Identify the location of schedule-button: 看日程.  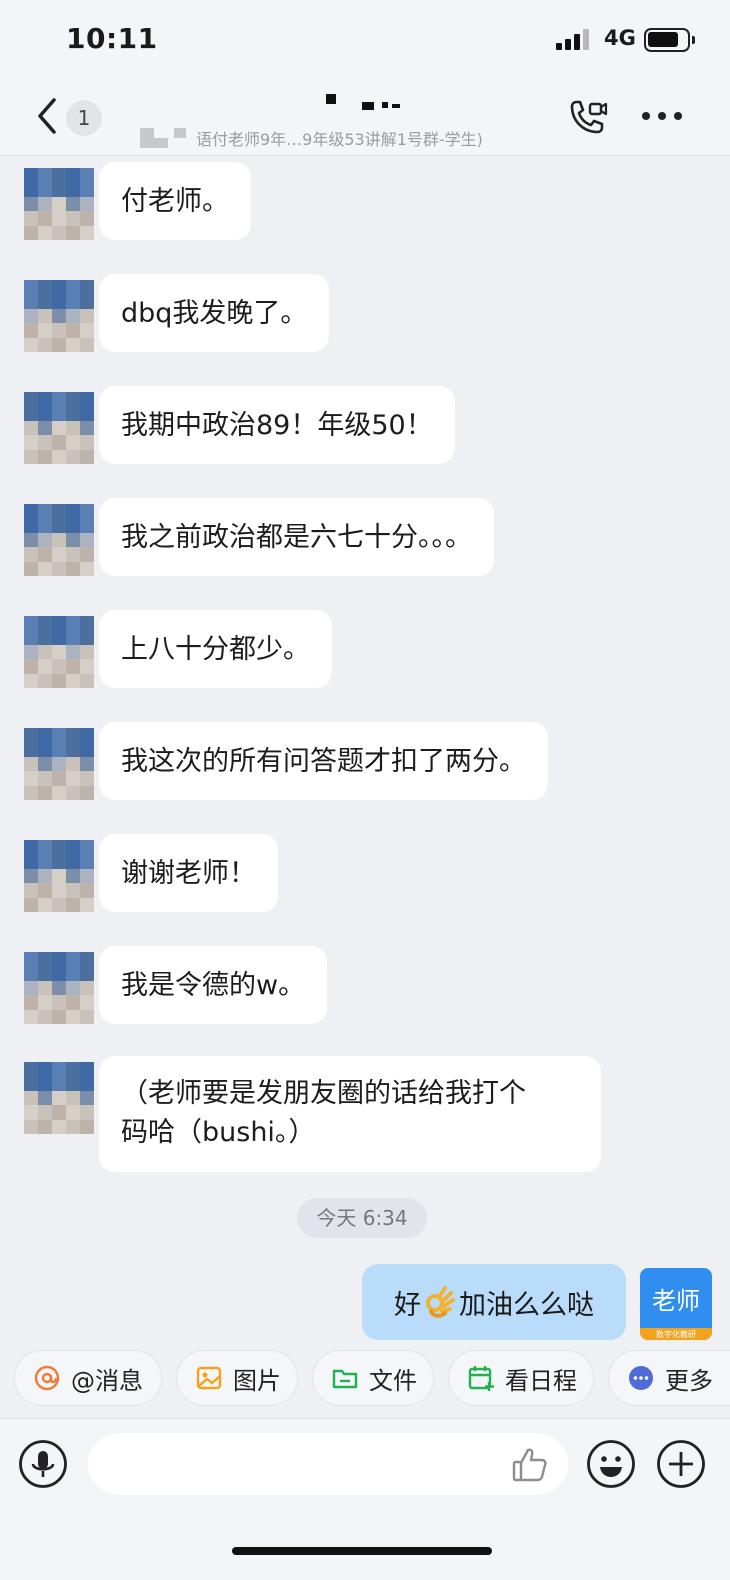
(521, 1378).